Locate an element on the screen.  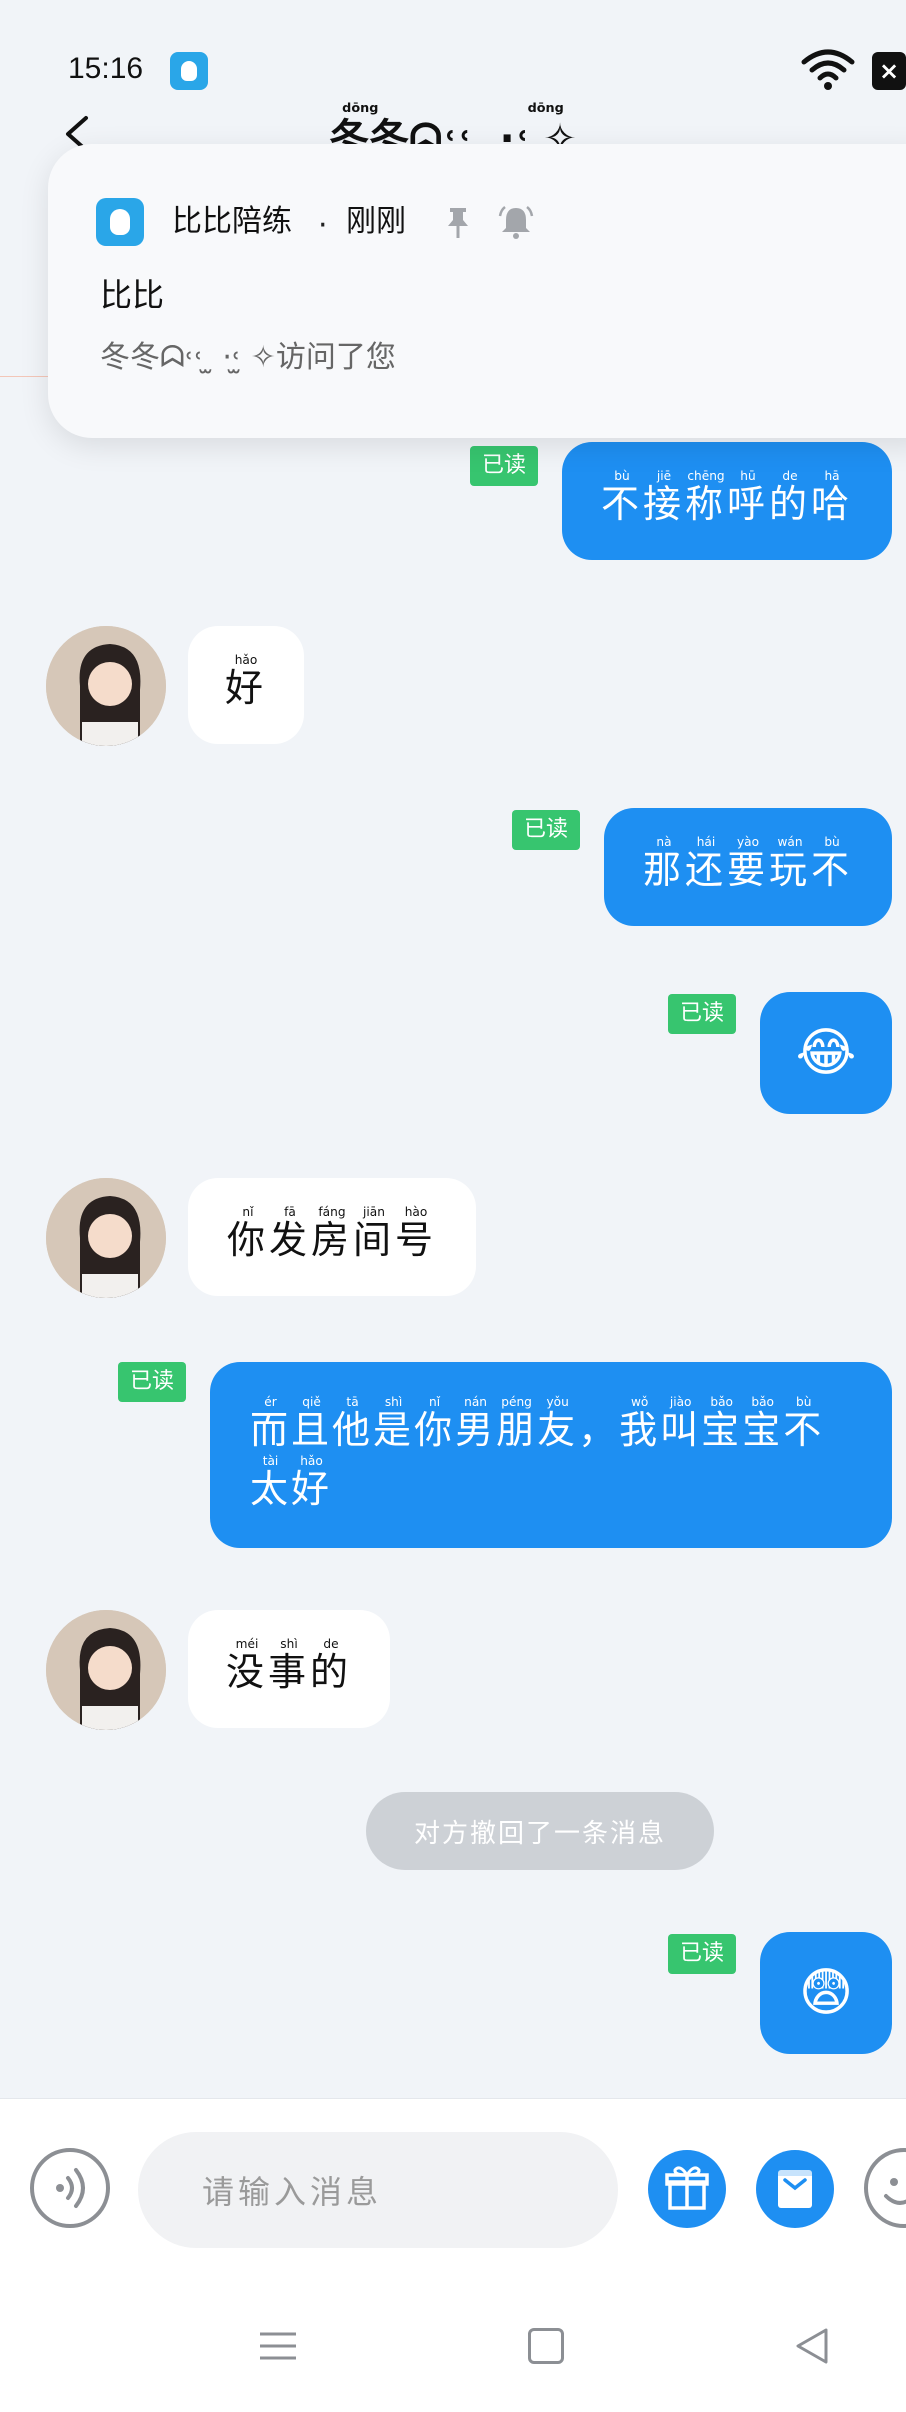
message-bubble-in: 你nǐ发fā房fáng间jiān号hào is located at coordinates (332, 1237).